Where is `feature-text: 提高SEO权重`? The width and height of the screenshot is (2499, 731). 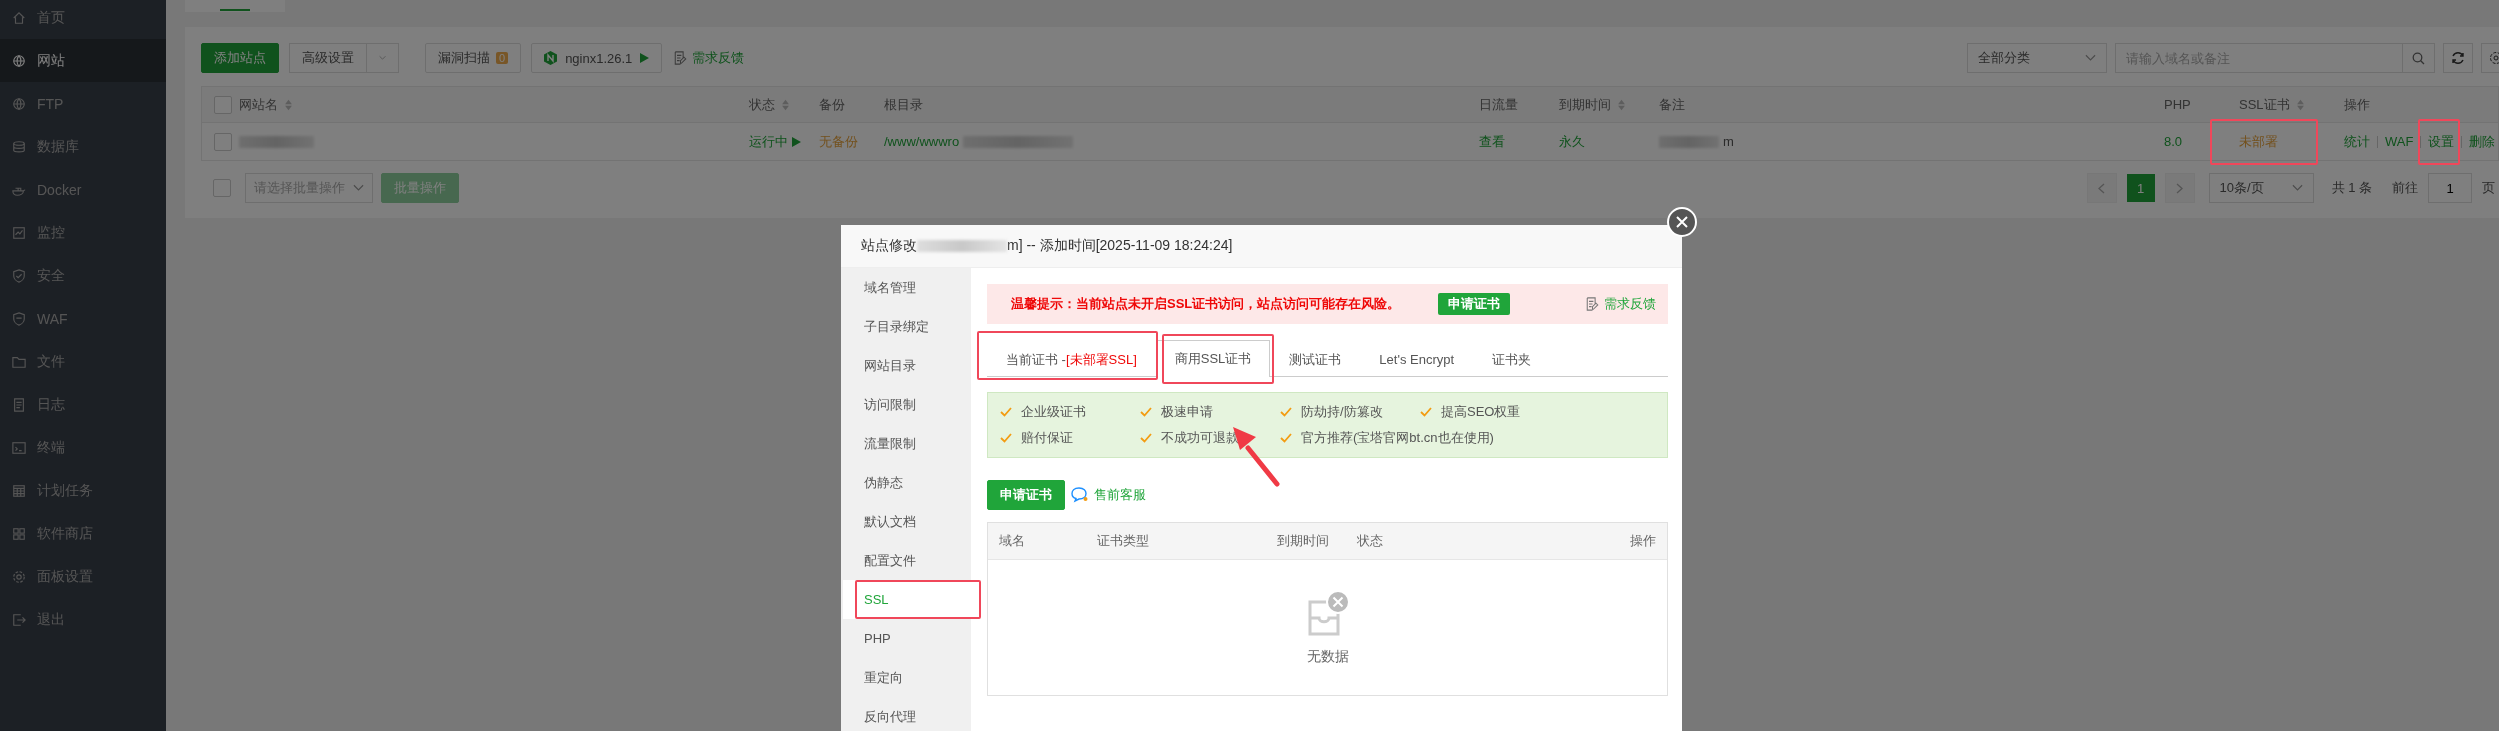 feature-text: 提高SEO权重 is located at coordinates (1481, 412).